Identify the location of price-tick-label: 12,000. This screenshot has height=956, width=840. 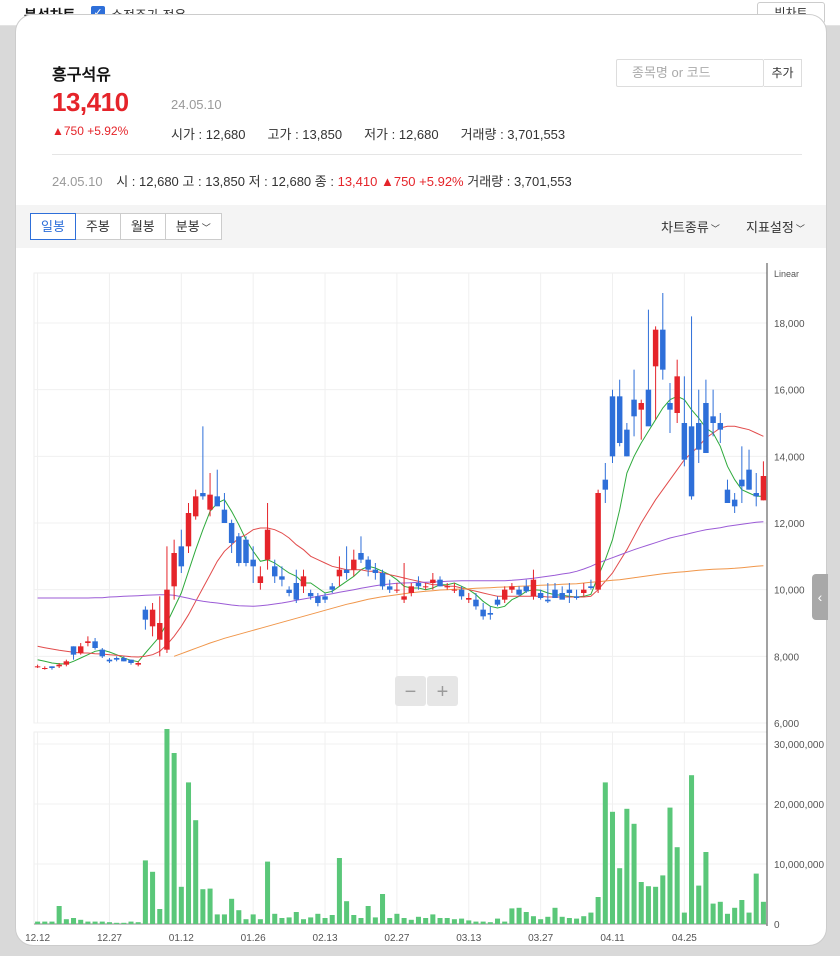
(789, 524).